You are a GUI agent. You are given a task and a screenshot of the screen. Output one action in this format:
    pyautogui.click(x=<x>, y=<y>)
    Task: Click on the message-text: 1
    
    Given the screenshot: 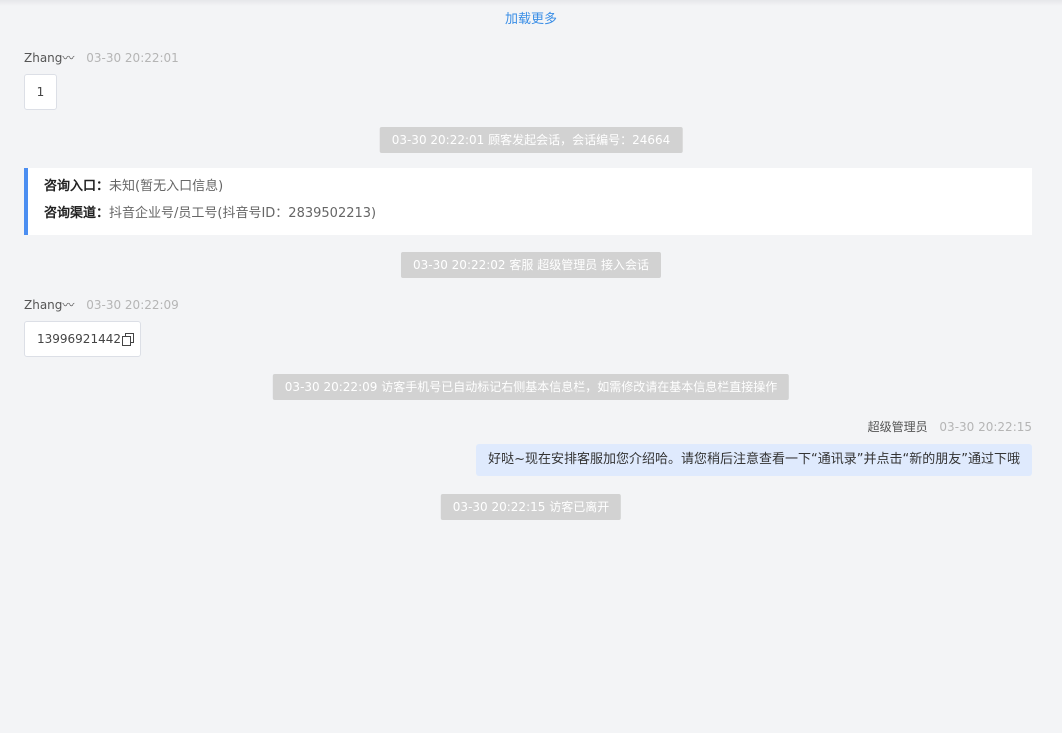 What is the action you would take?
    pyautogui.click(x=40, y=92)
    